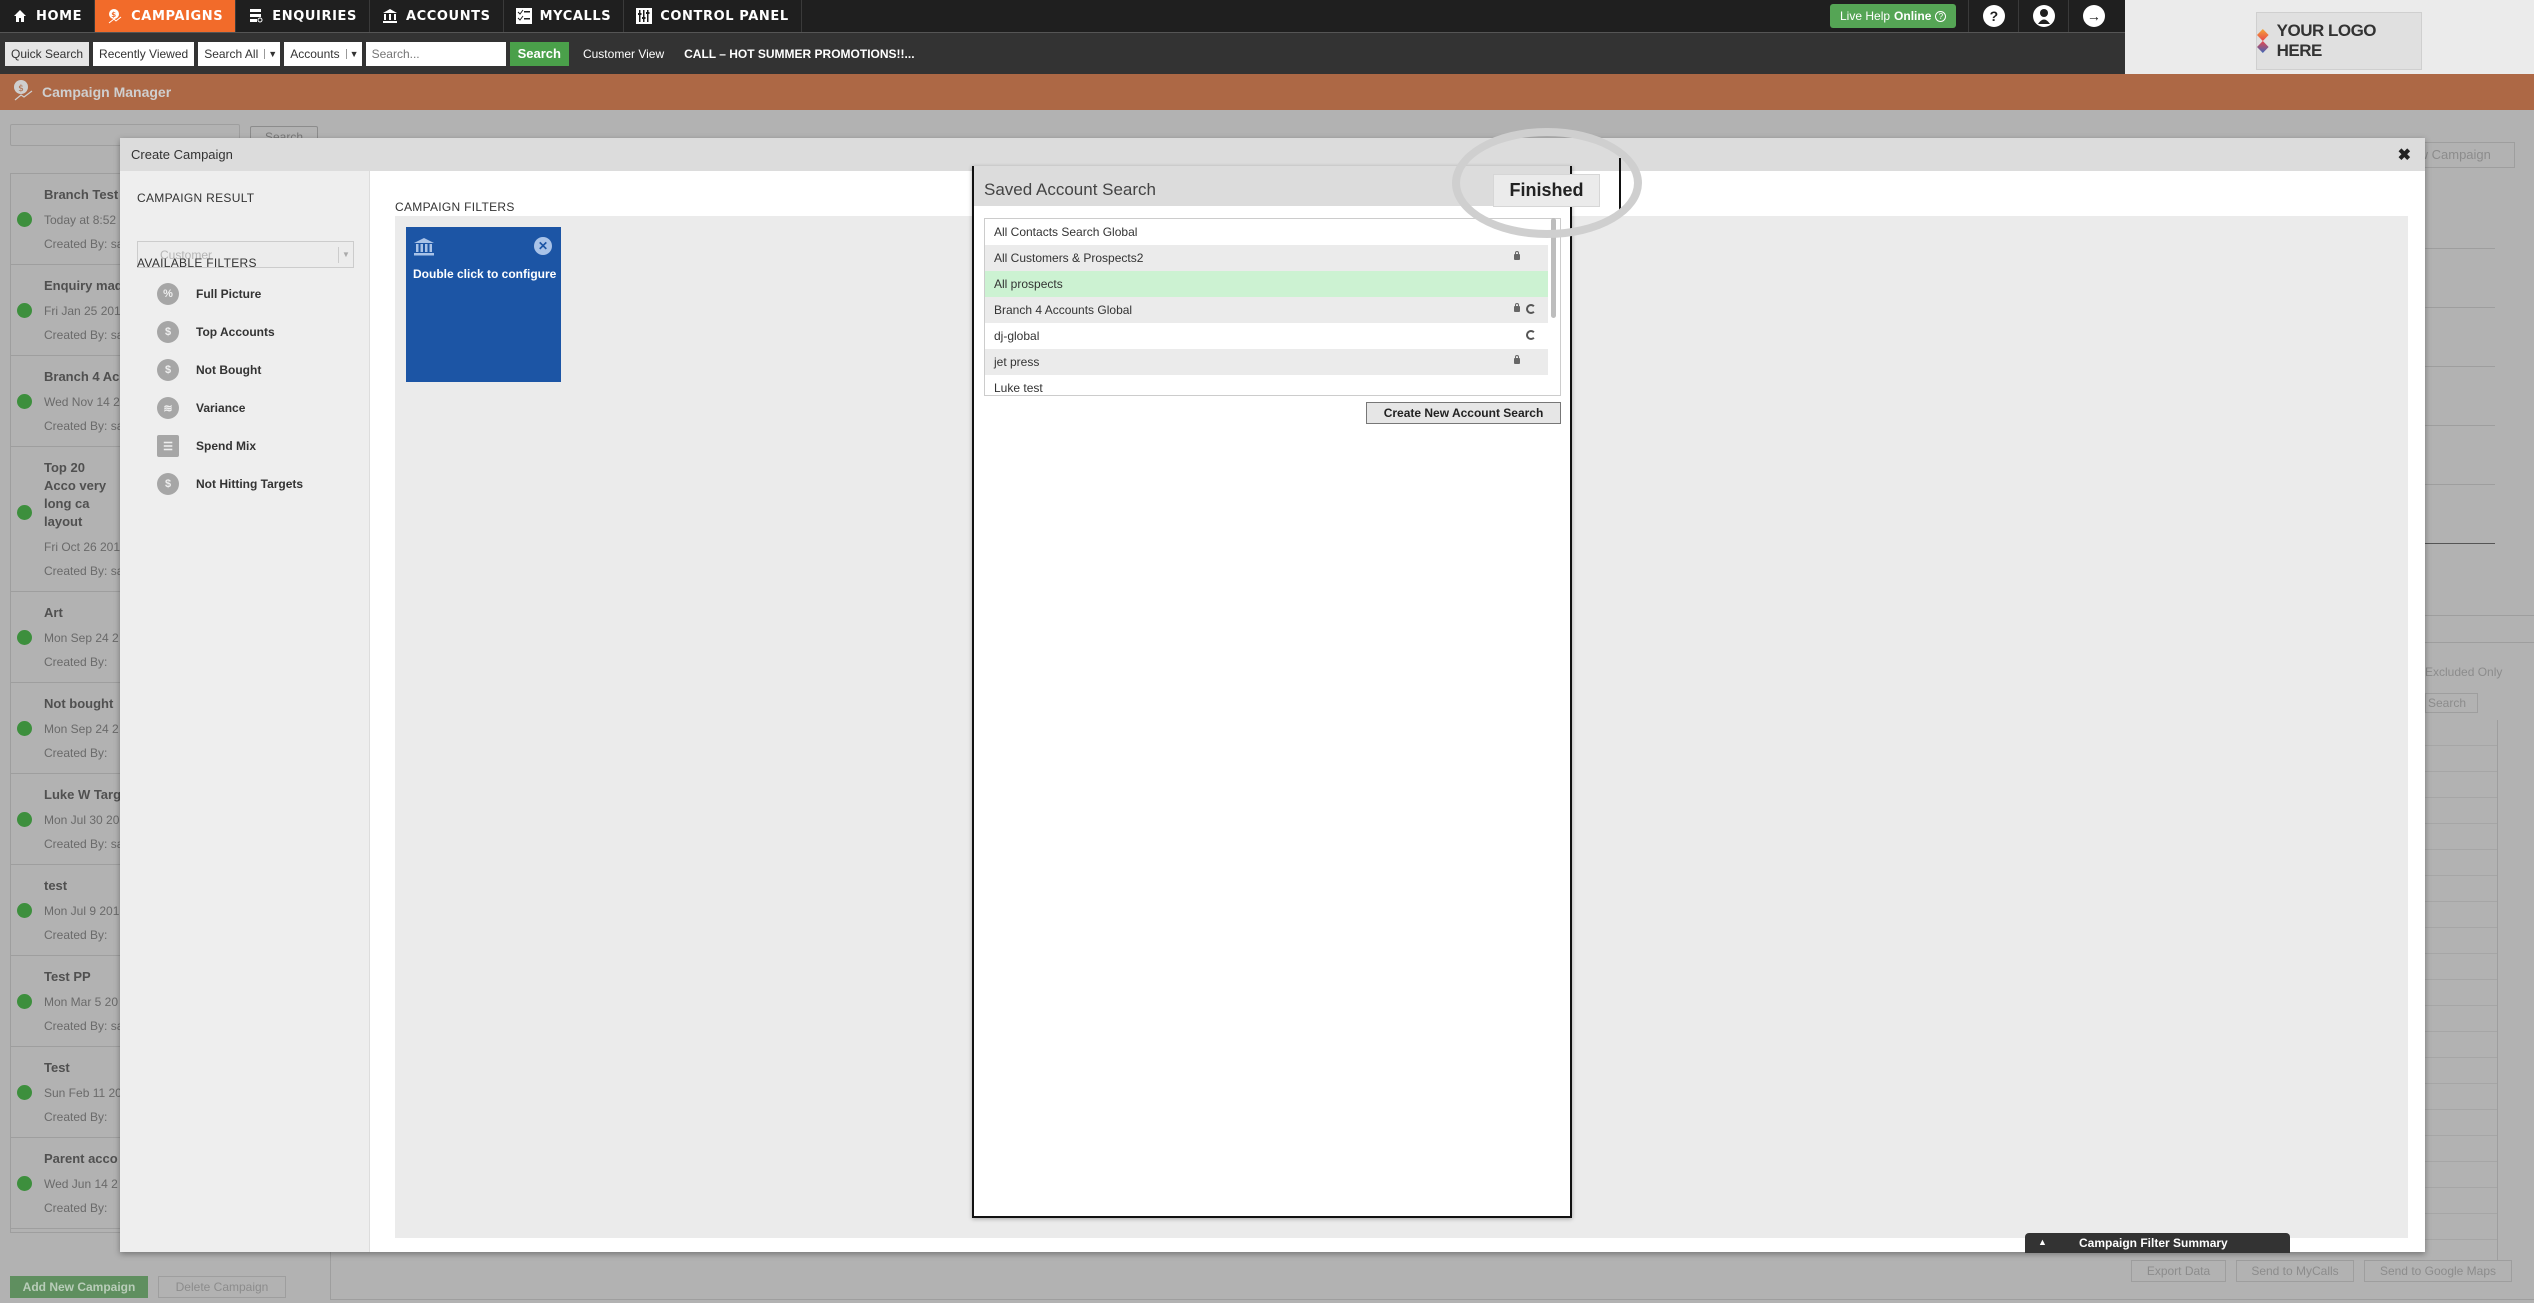 This screenshot has height=1303, width=2534. What do you see at coordinates (75, 494) in the screenshot?
I see `campaign-name: Top 20 Acco very long ca layout` at bounding box center [75, 494].